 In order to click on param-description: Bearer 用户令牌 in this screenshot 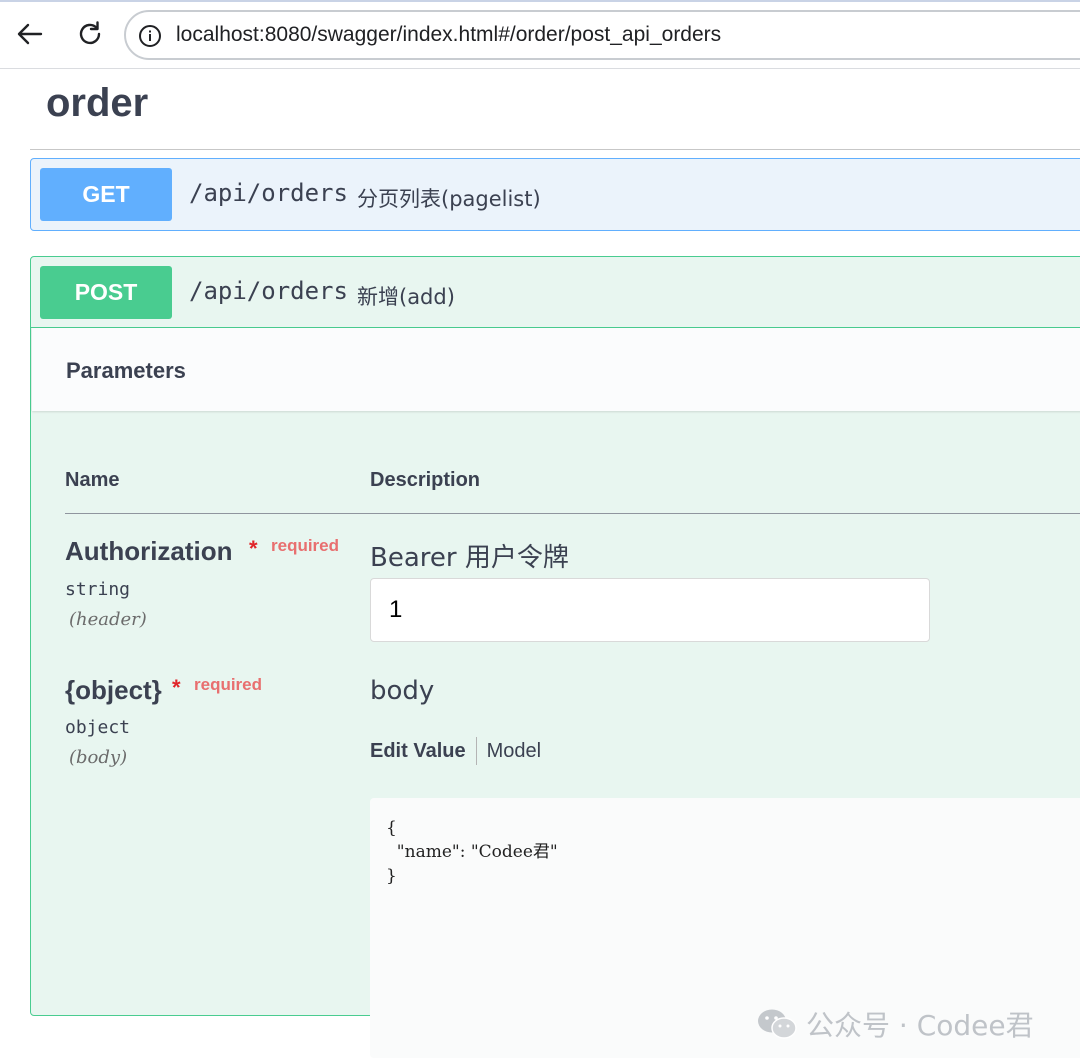, I will do `click(469, 558)`.